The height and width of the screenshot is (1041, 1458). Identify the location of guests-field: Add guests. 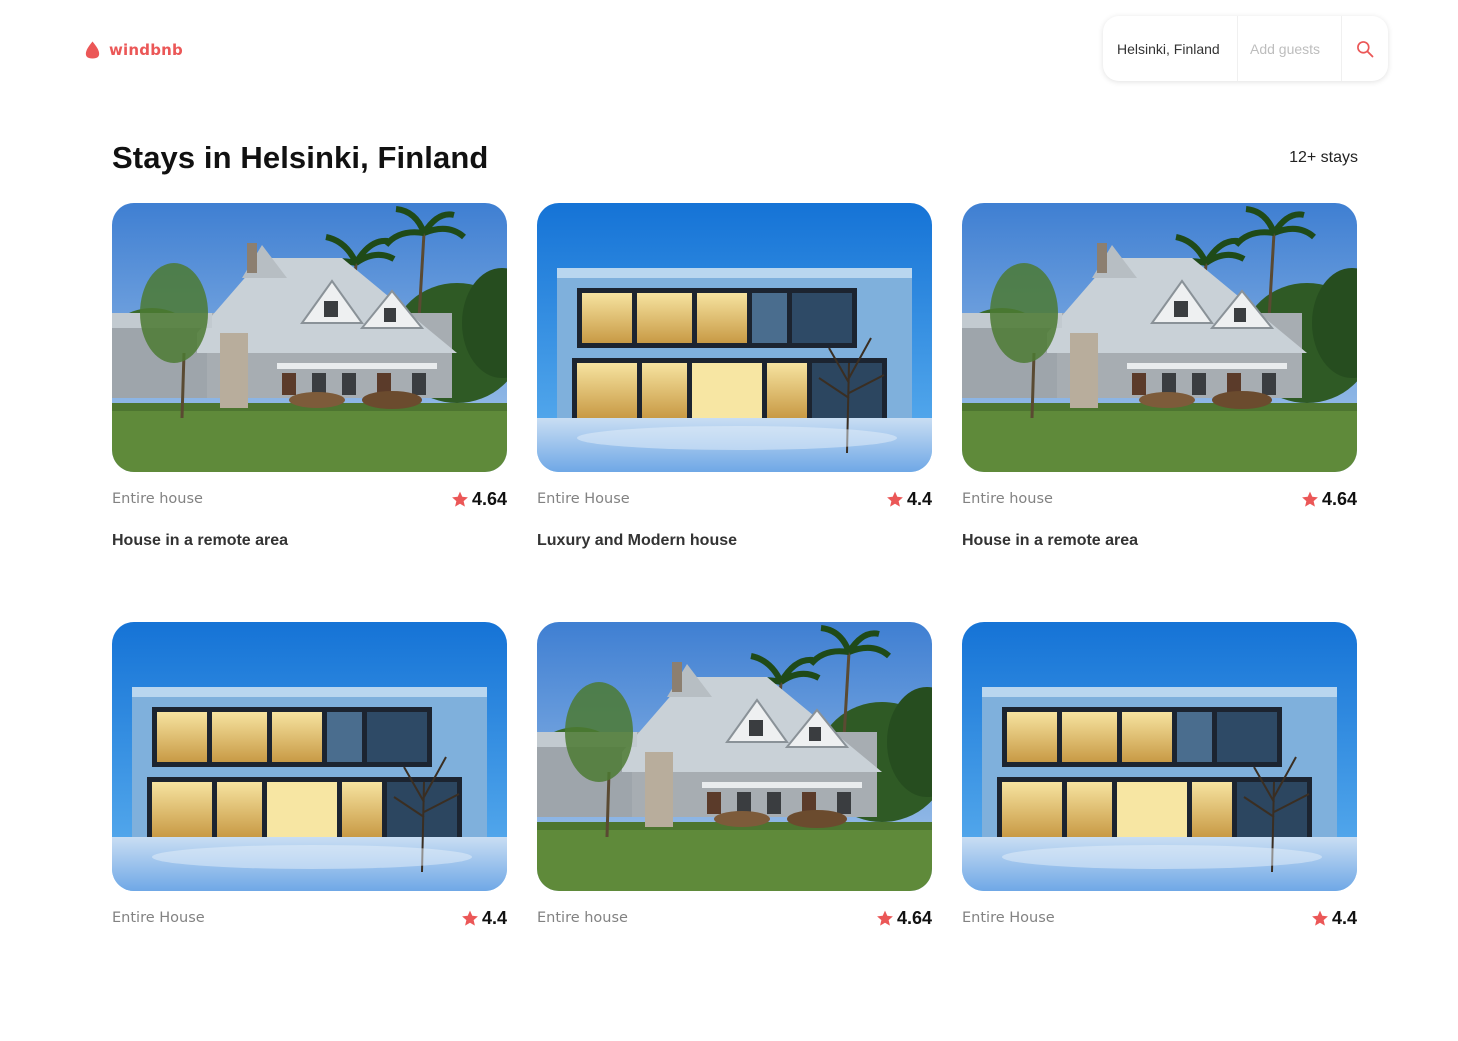
(1290, 48).